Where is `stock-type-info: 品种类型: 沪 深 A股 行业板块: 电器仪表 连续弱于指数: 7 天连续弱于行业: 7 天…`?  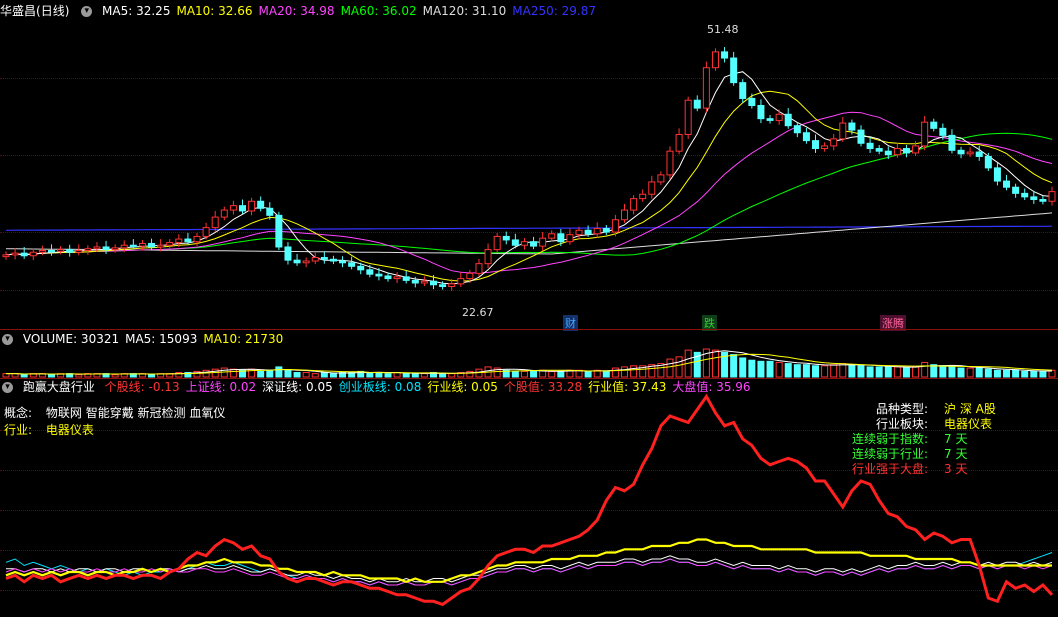 stock-type-info: 品种类型: 沪 深 A股 行业板块: 电器仪表 连续弱于指数: 7 天连续弱于行业: 7 天… is located at coordinates (920, 439).